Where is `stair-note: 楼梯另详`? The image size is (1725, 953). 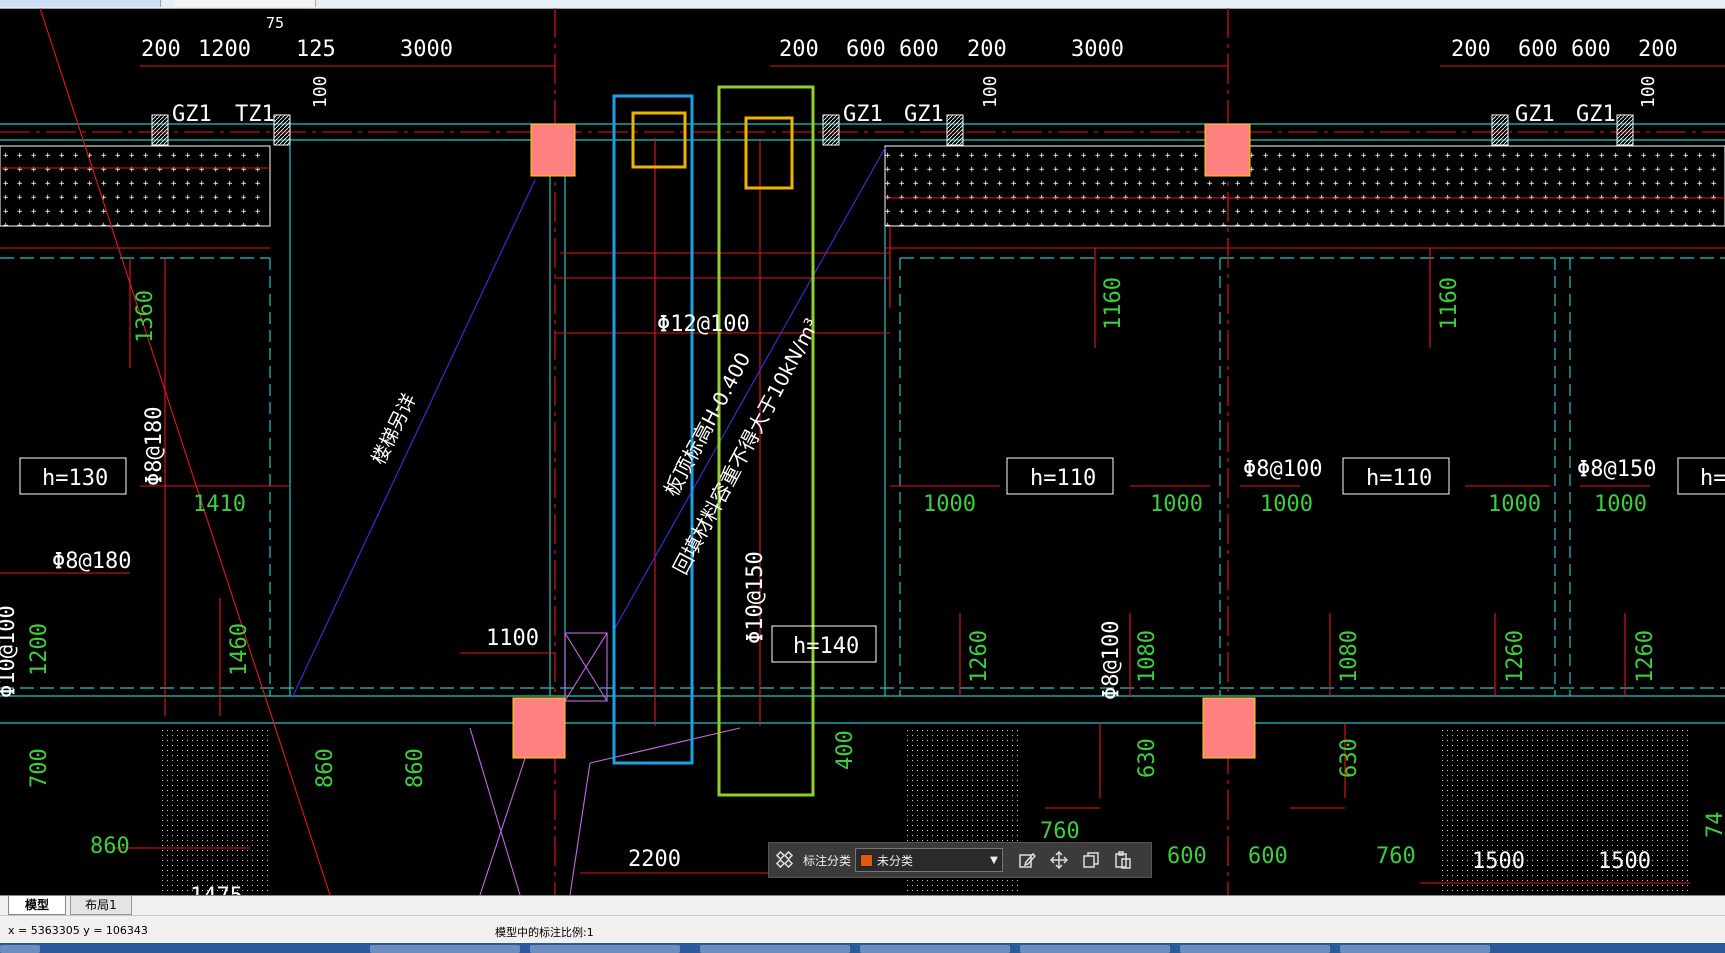
stair-note: 楼梯另详 is located at coordinates (394, 429).